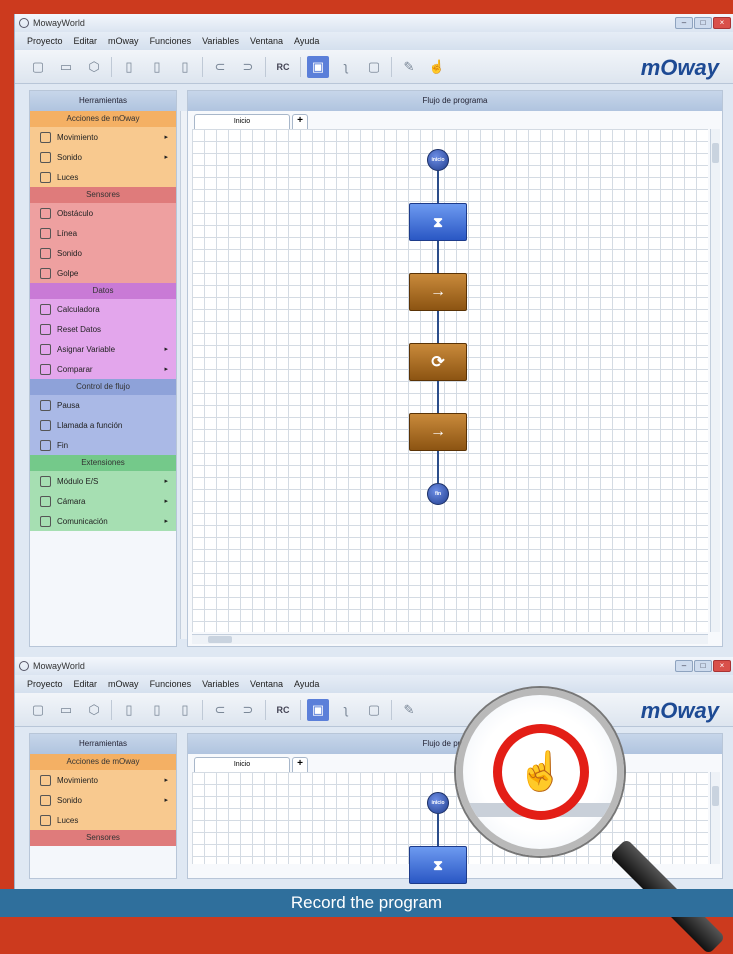 Image resolution: width=733 pixels, height=954 pixels. What do you see at coordinates (45, 213) in the screenshot?
I see `obstacle-icon` at bounding box center [45, 213].